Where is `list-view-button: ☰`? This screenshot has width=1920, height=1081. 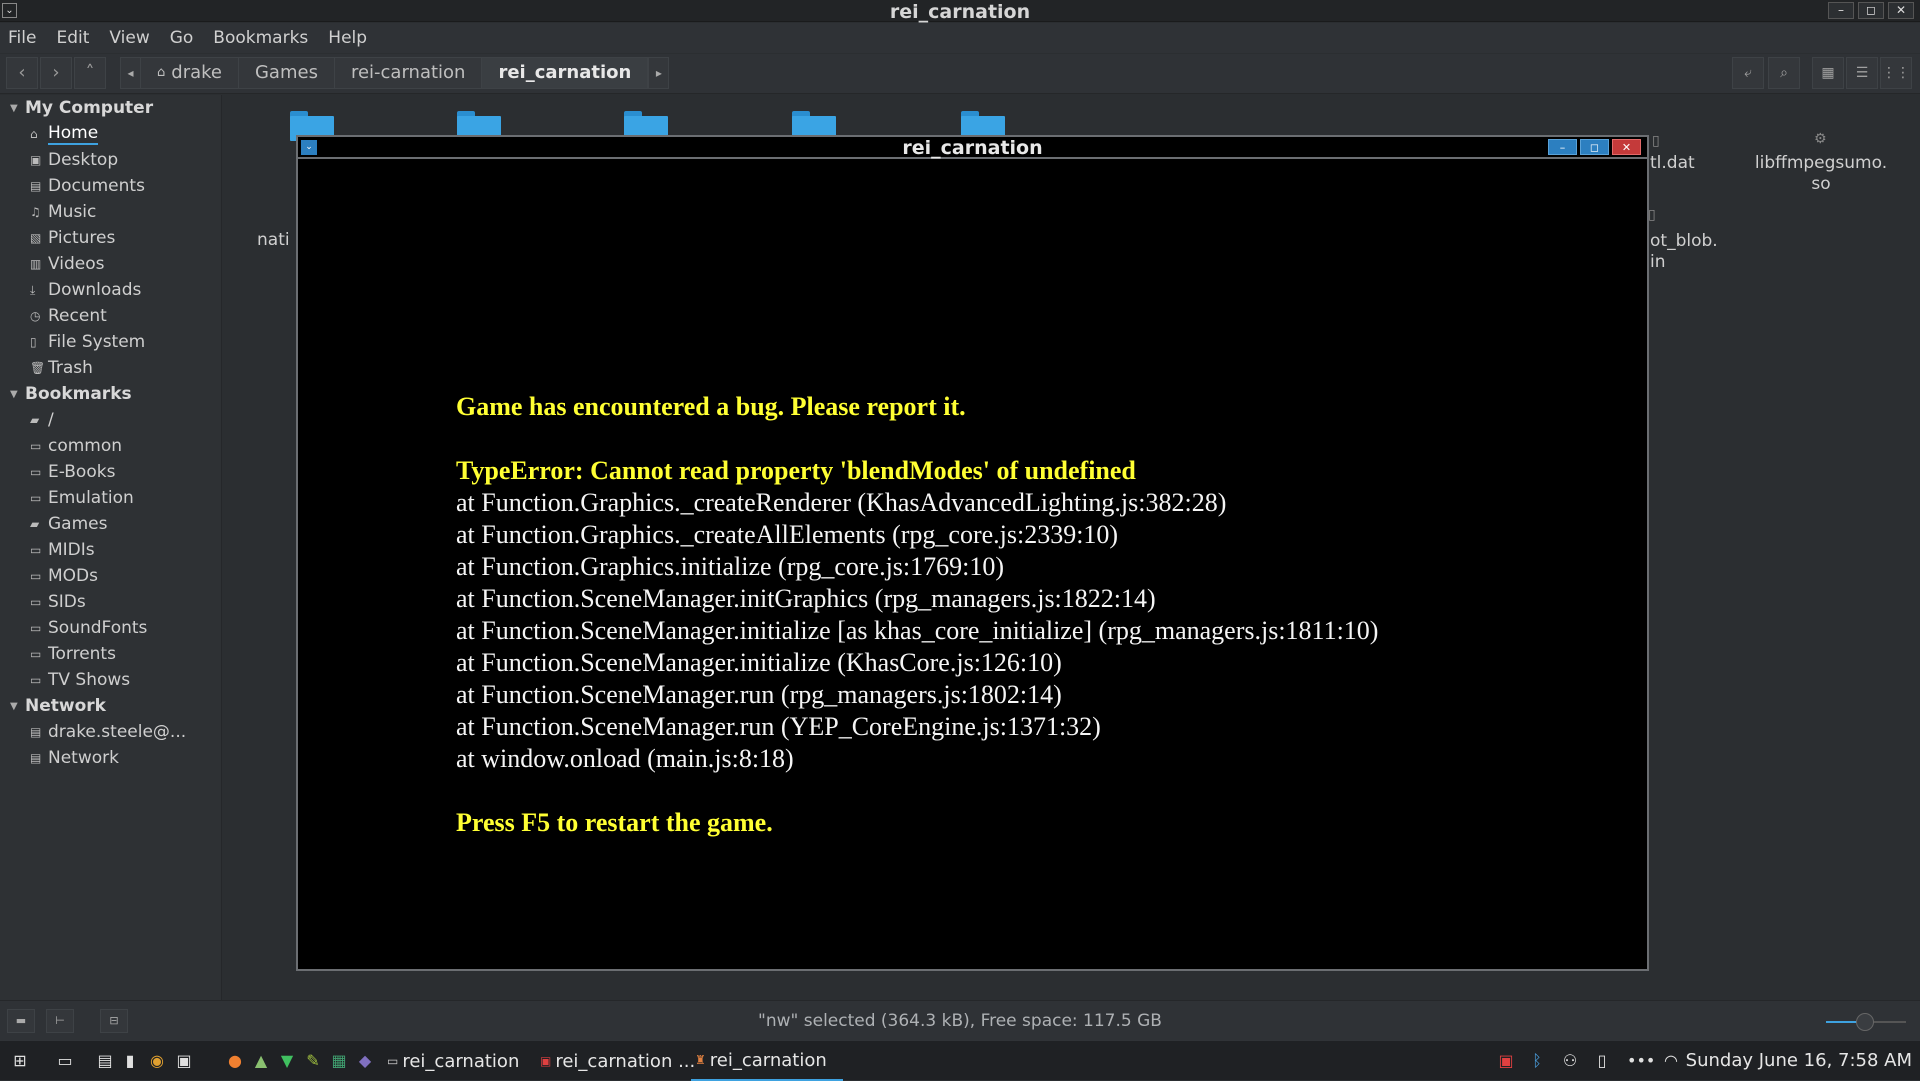
list-view-button: ☰ is located at coordinates (1862, 73).